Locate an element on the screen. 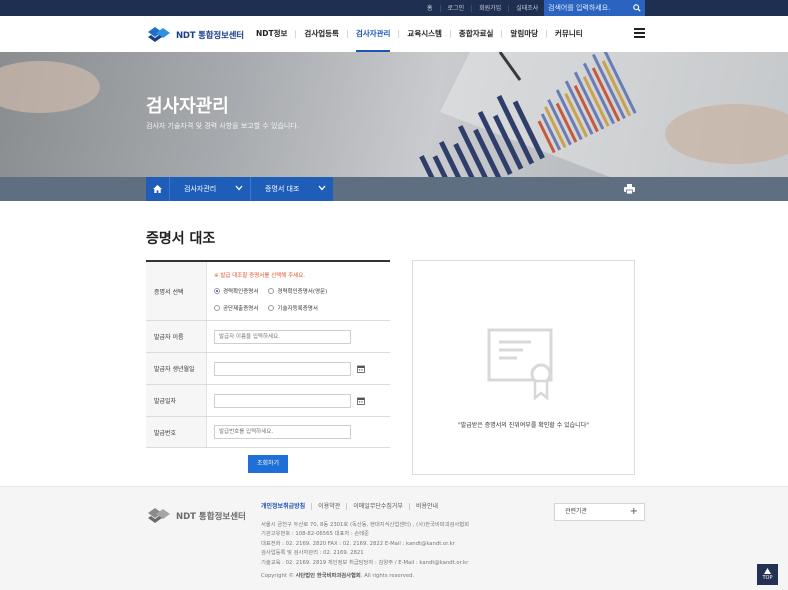 The height and width of the screenshot is (590, 788). signup-link: 회원가입 is located at coordinates (489, 8).